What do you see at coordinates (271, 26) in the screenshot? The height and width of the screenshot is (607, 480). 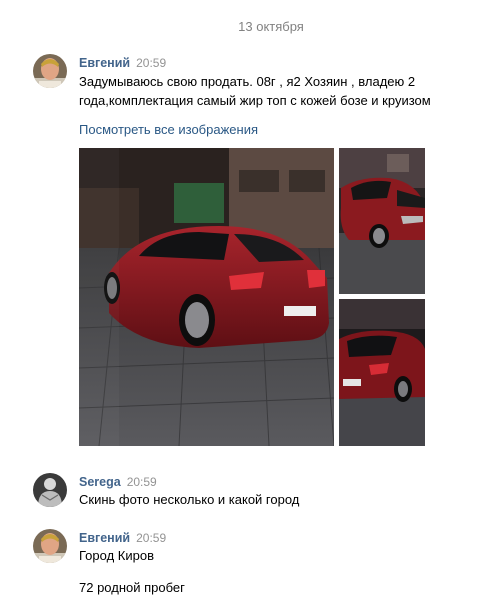 I see `date-separator: 13 октября` at bounding box center [271, 26].